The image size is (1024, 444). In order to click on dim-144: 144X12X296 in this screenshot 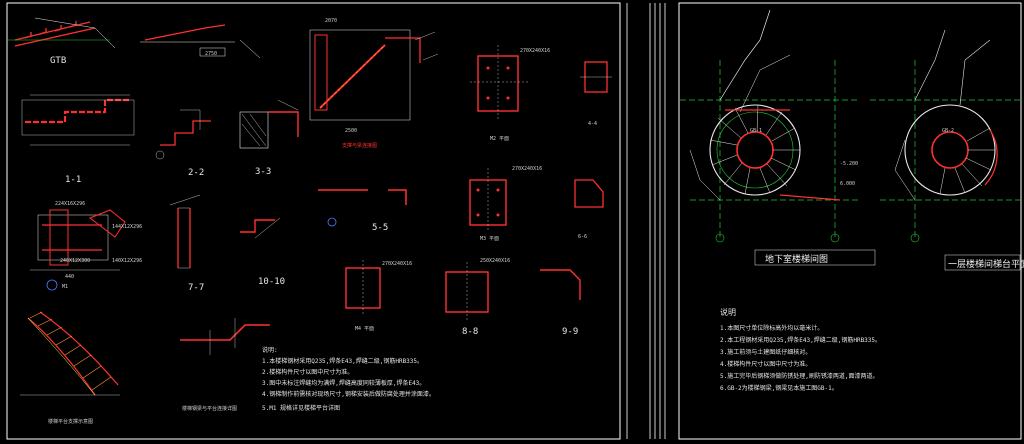, I will do `click(127, 227)`.